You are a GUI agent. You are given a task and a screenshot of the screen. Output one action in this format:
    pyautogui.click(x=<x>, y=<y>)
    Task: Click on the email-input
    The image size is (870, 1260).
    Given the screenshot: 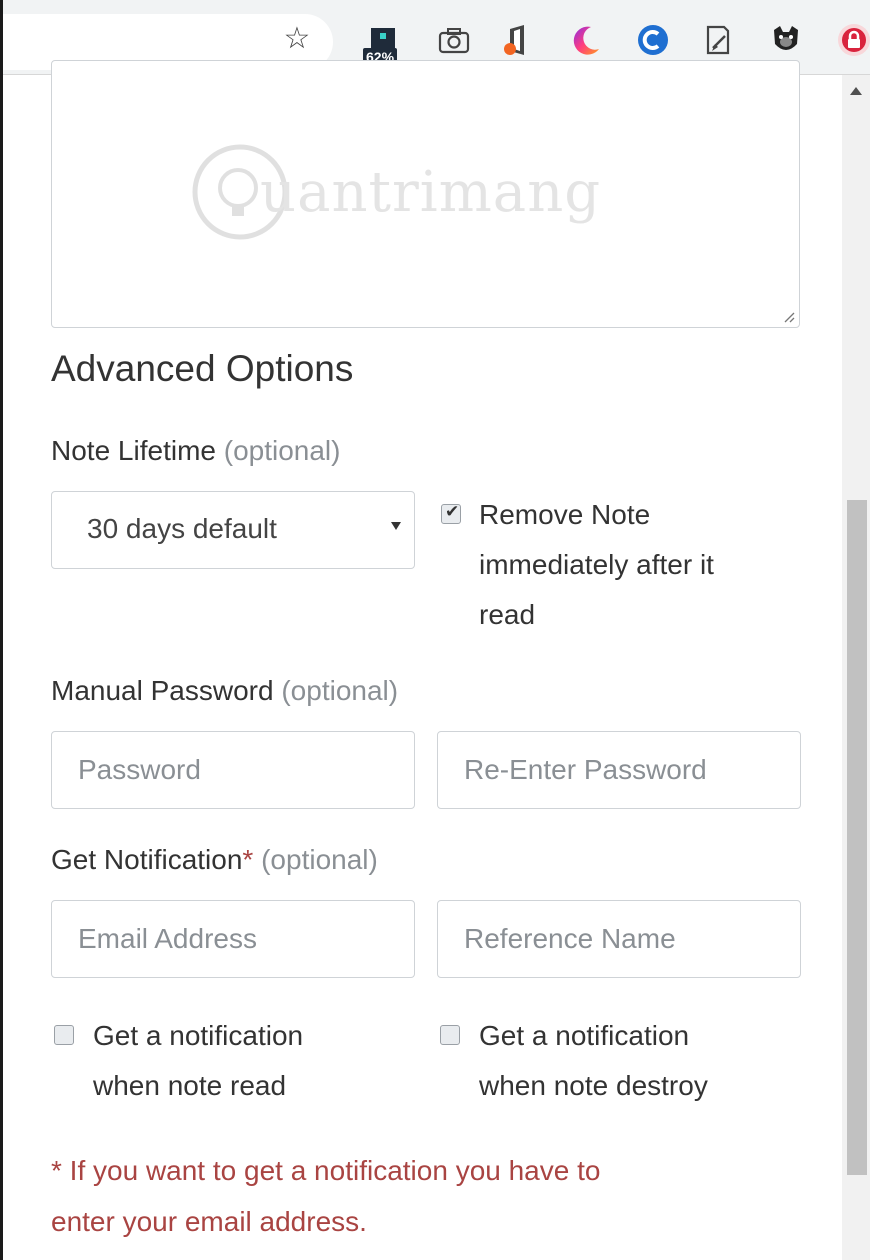 What is the action you would take?
    pyautogui.click(x=233, y=939)
    